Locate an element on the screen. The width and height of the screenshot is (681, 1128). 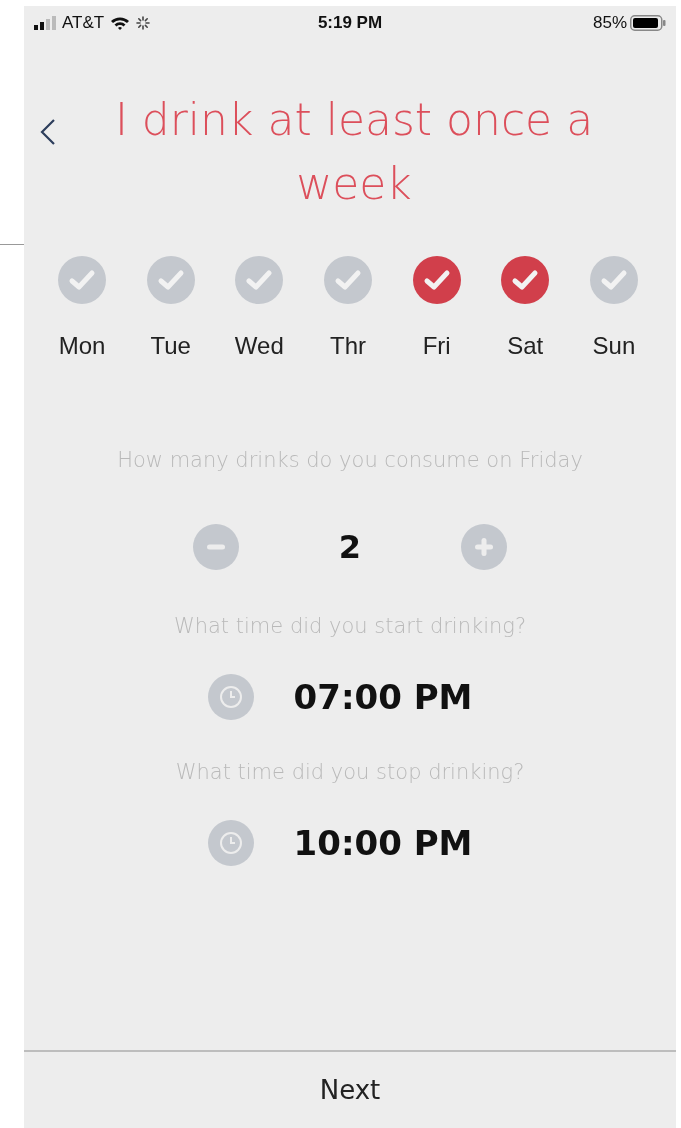
wifi-icon is located at coordinates (120, 23).